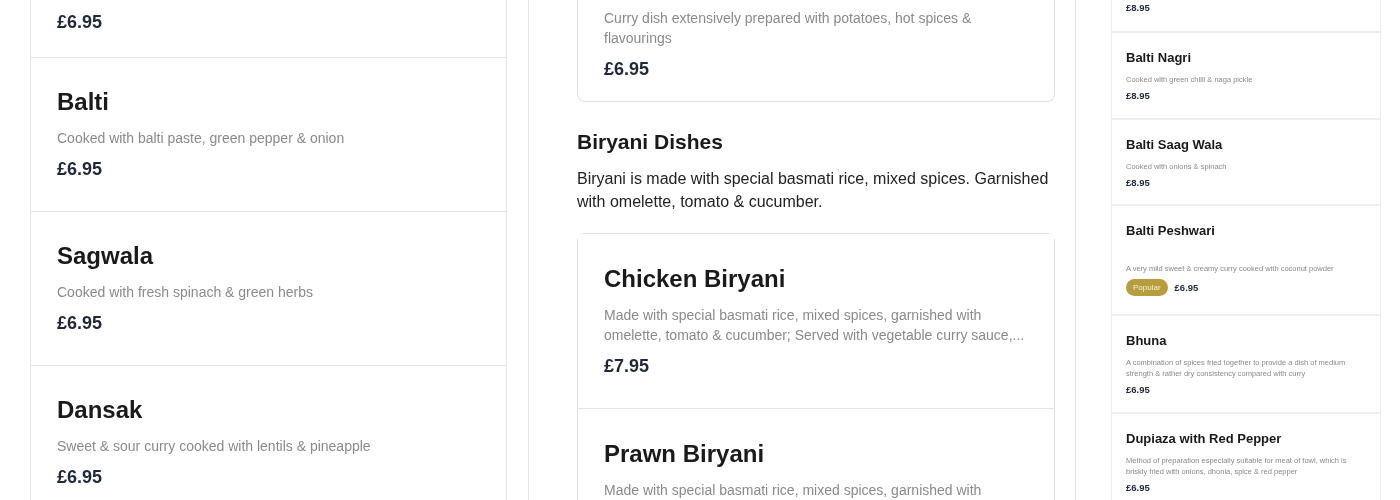 The image size is (1400, 500). I want to click on dish-name: Balti Nagri, so click(1159, 57).